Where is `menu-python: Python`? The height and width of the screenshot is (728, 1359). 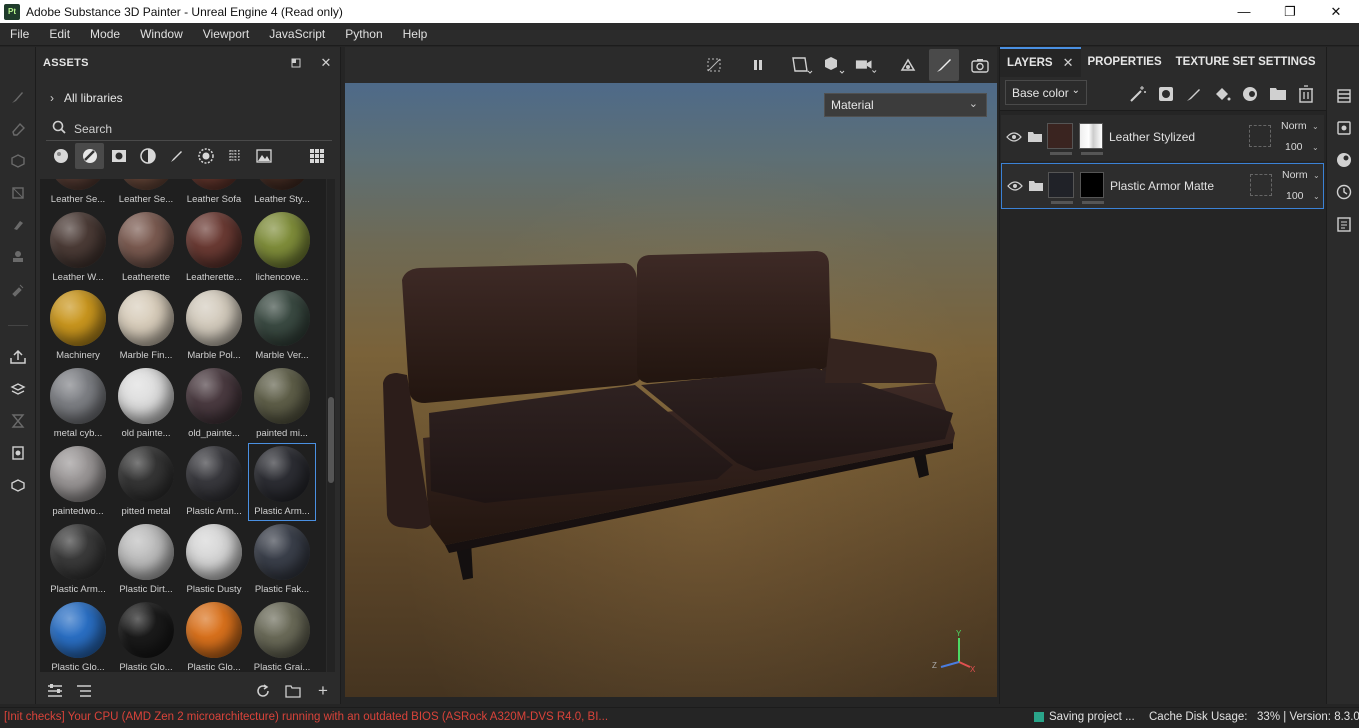 menu-python: Python is located at coordinates (363, 34).